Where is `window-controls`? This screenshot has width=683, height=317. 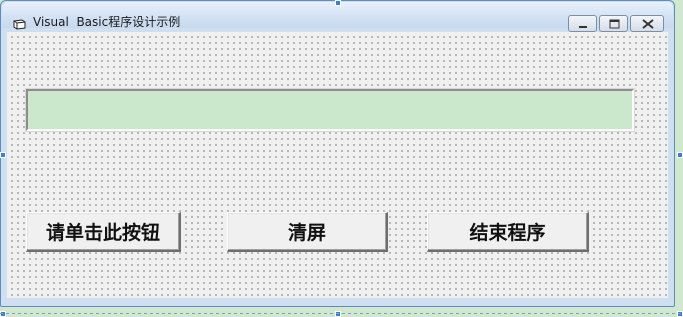 window-controls is located at coordinates (616, 23).